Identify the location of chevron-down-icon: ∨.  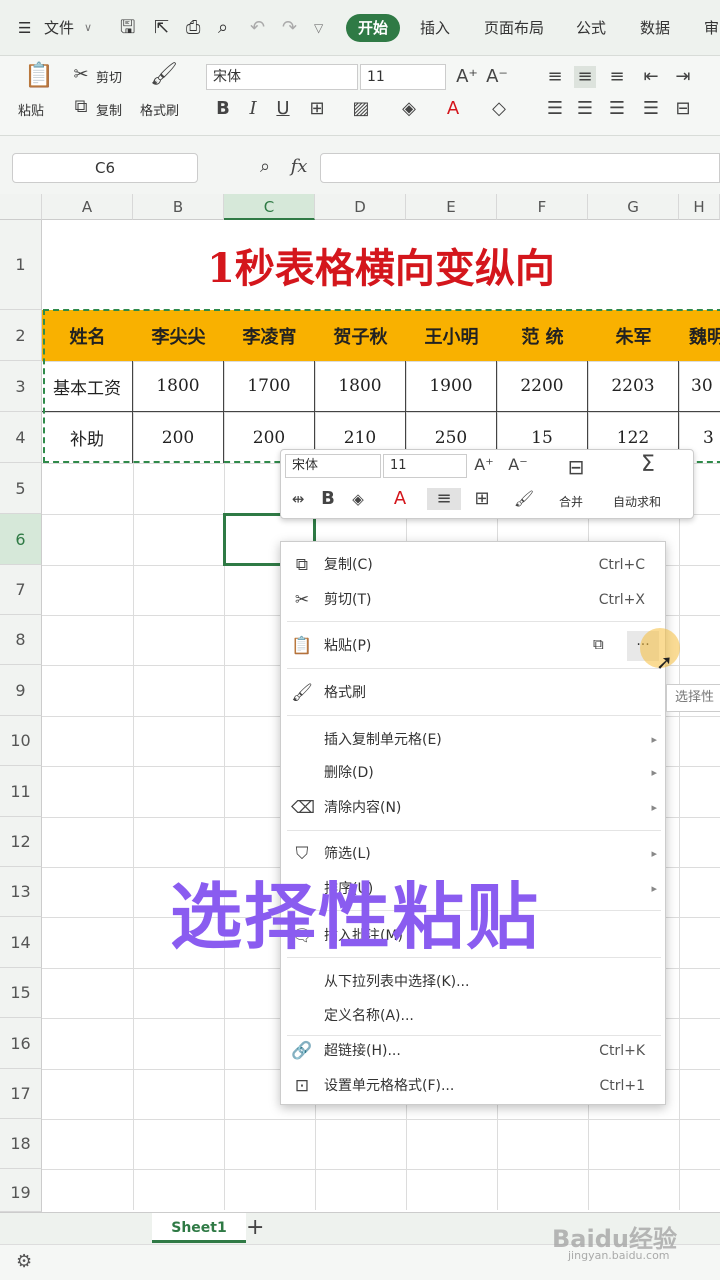
(88, 28).